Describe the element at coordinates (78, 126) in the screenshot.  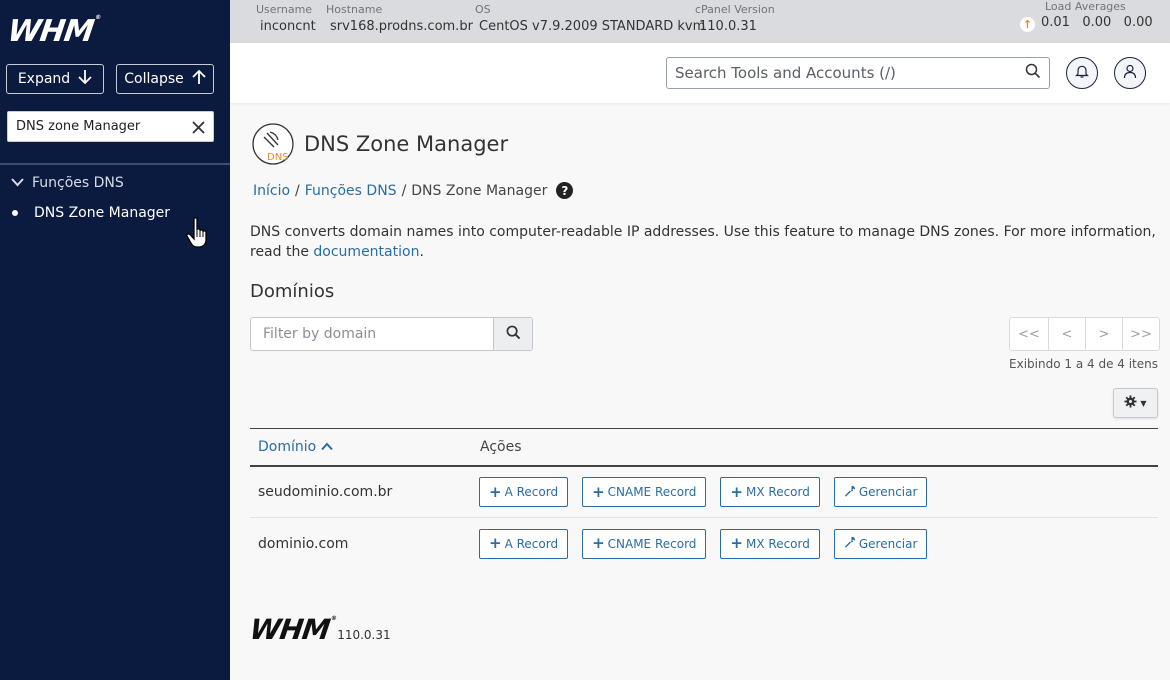
I see `sidebar-search-value: DNS zone Manager` at that location.